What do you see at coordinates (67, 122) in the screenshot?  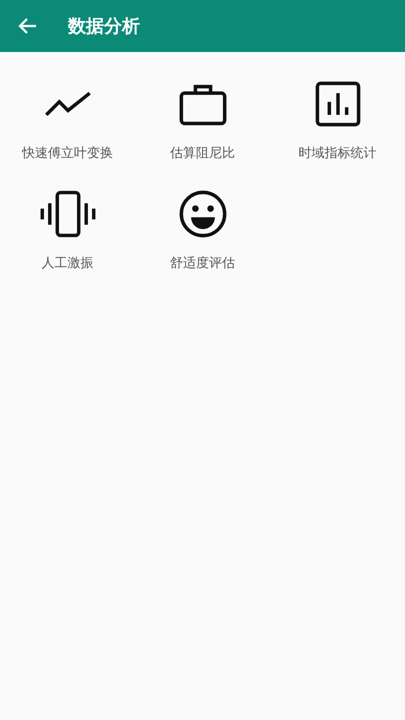 I see `feature-tile: 快速傅立叶变换` at bounding box center [67, 122].